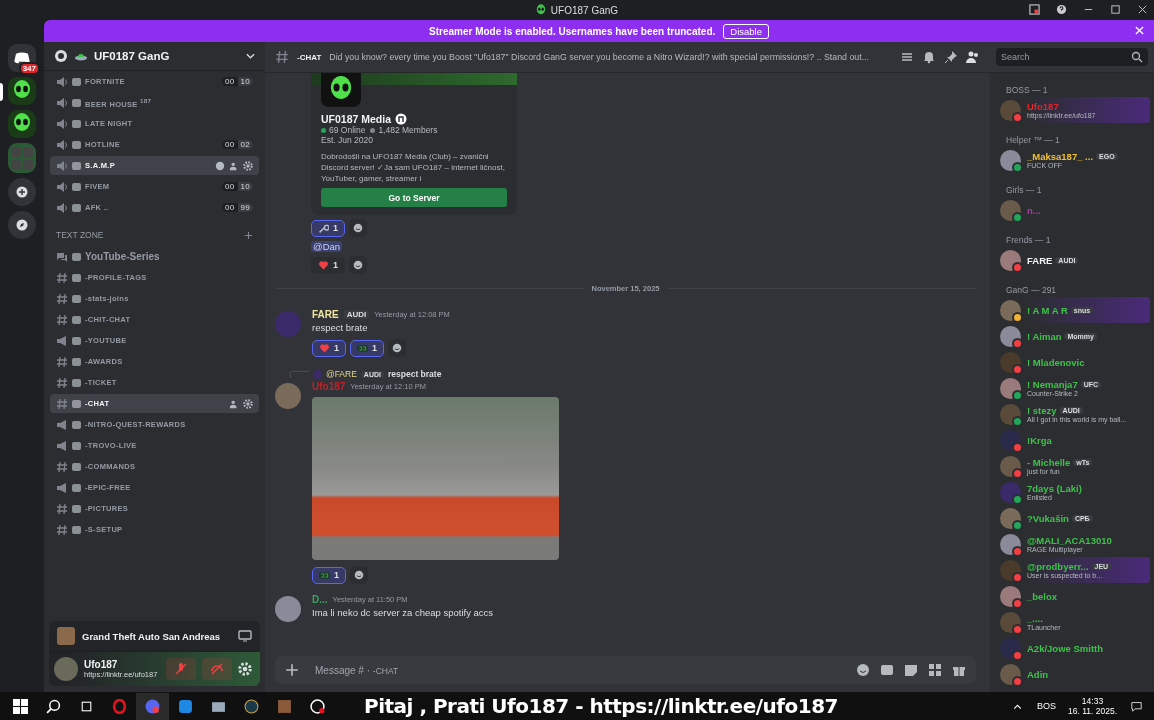 The height and width of the screenshot is (720, 1154). I want to click on member-item: !Krga, so click(1073, 440).